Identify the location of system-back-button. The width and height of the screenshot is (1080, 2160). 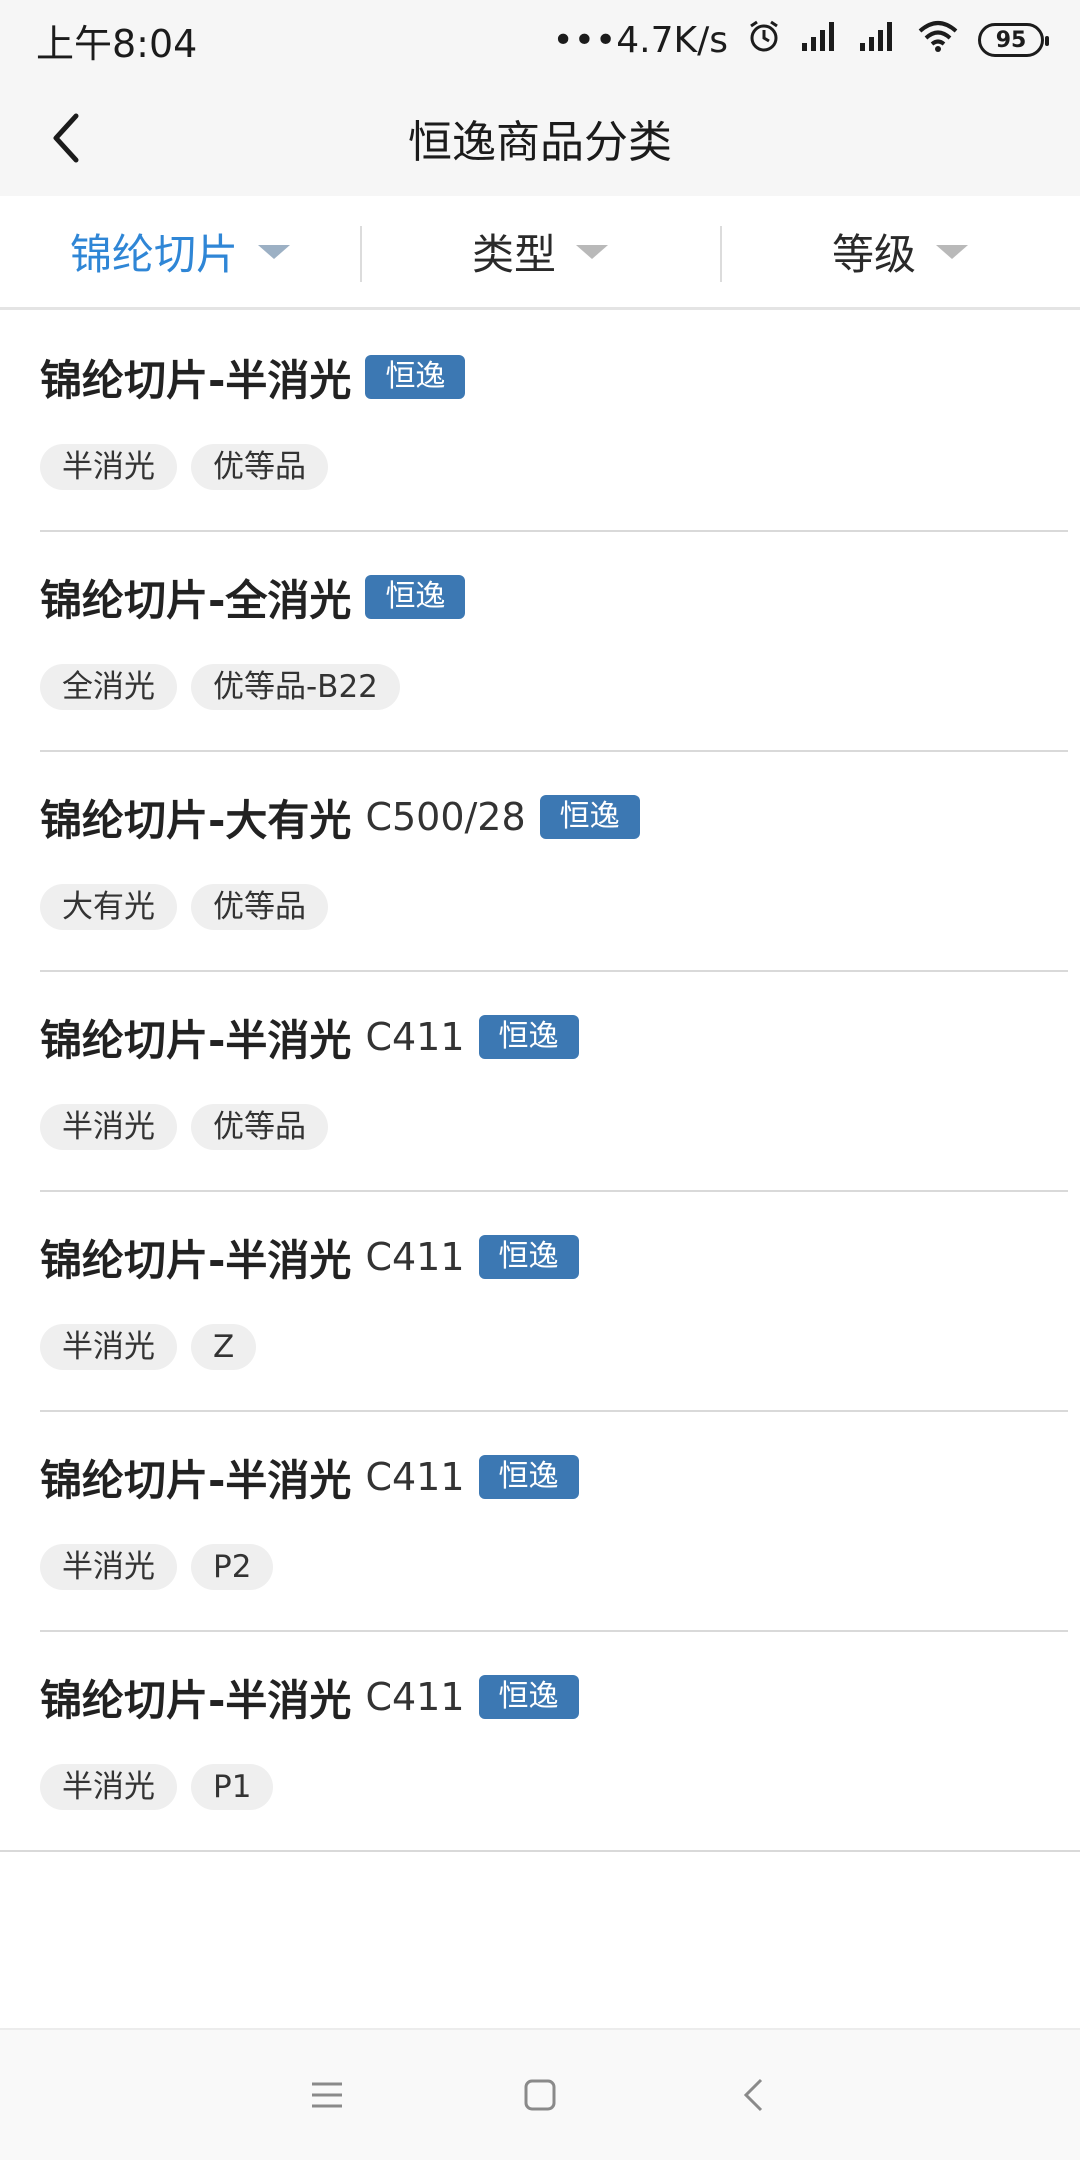
(753, 2095).